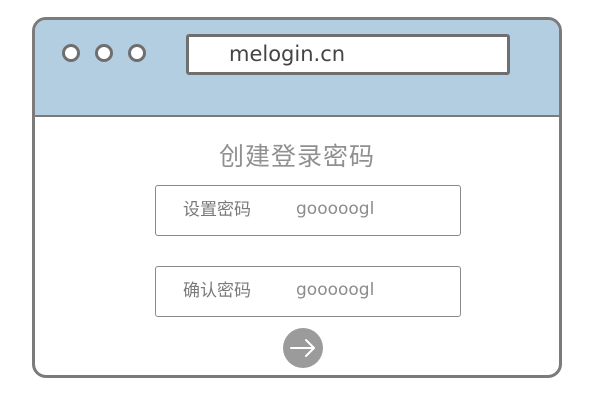 The image size is (600, 400). Describe the element at coordinates (335, 290) in the screenshot. I see `confirm-password-value: gooooogl` at that location.